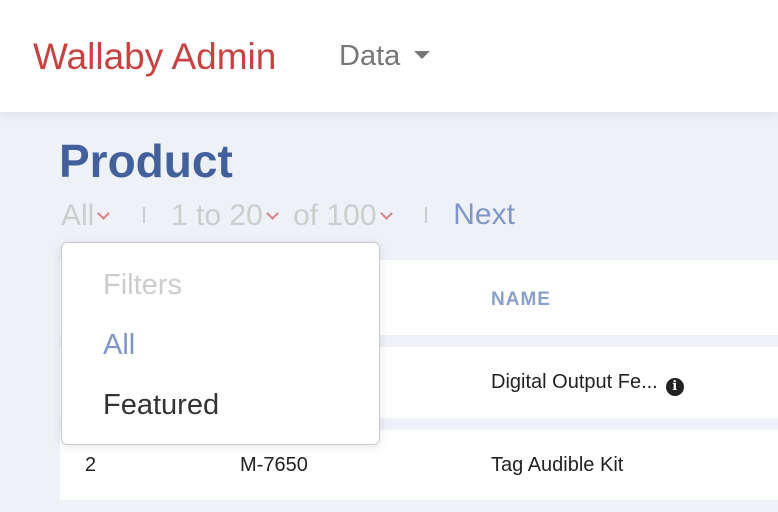 This screenshot has height=512, width=778. Describe the element at coordinates (422, 55) in the screenshot. I see `caret-down-icon` at that location.